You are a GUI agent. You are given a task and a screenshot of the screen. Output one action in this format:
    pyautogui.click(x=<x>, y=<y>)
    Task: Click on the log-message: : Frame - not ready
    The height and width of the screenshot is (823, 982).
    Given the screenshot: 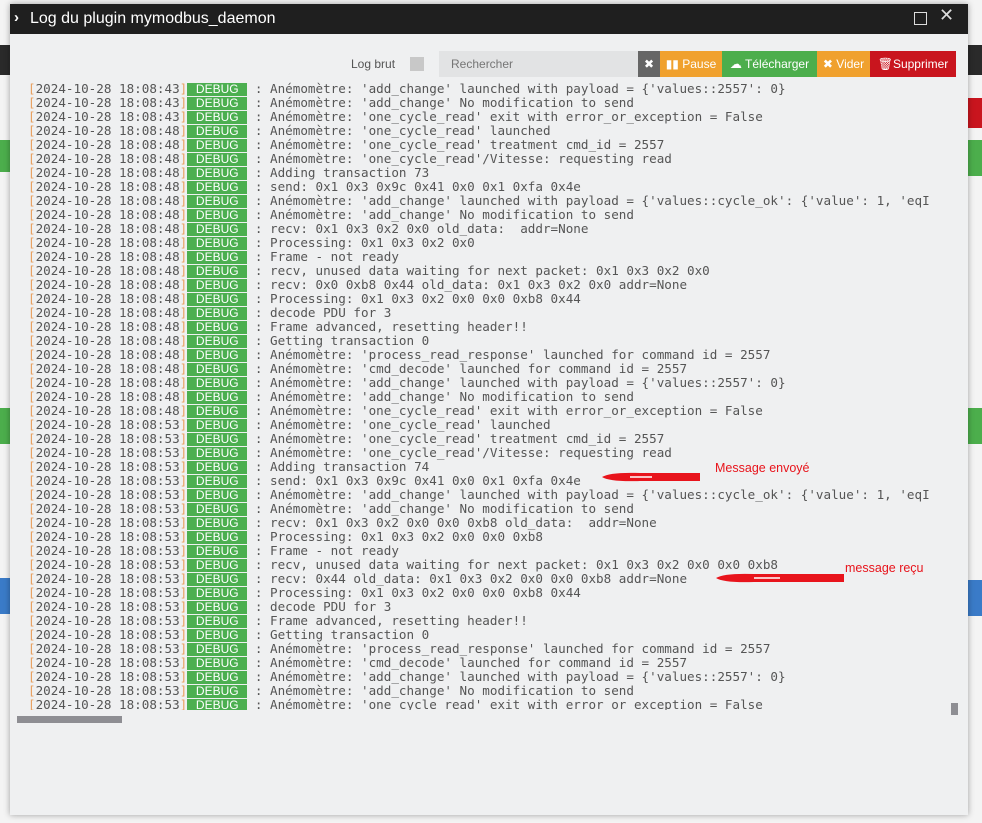 What is the action you would take?
    pyautogui.click(x=326, y=256)
    